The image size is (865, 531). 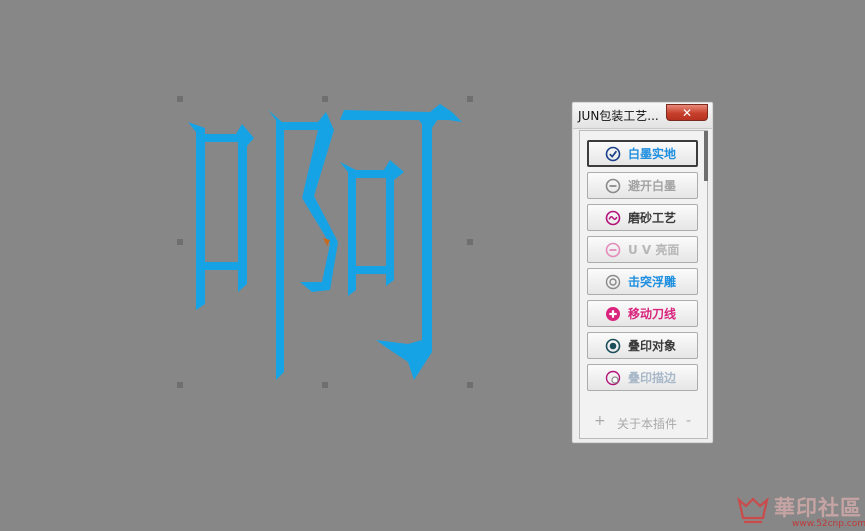 What do you see at coordinates (180, 385) in the screenshot?
I see `handle-bottom-left` at bounding box center [180, 385].